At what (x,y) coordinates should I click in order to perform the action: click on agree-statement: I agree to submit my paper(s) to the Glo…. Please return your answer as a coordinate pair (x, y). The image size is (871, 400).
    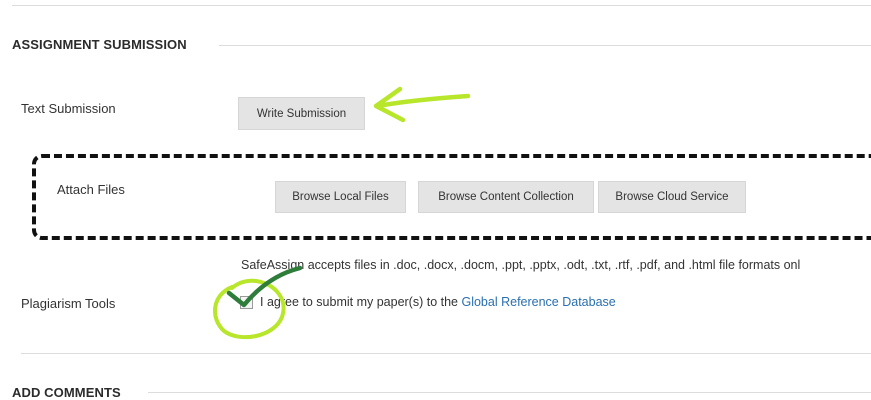
    Looking at the image, I should click on (438, 302).